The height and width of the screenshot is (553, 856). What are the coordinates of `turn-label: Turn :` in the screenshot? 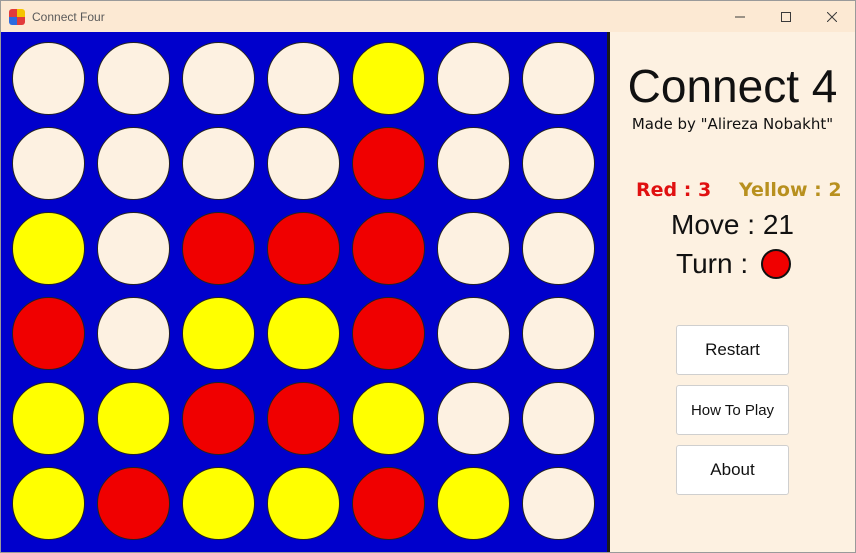 It's located at (712, 263).